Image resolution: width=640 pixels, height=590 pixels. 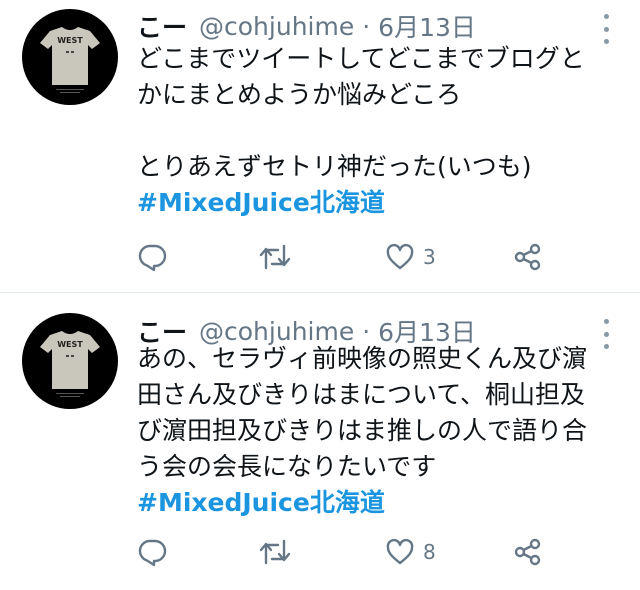 What do you see at coordinates (429, 257) in the screenshot?
I see `like-count: 3` at bounding box center [429, 257].